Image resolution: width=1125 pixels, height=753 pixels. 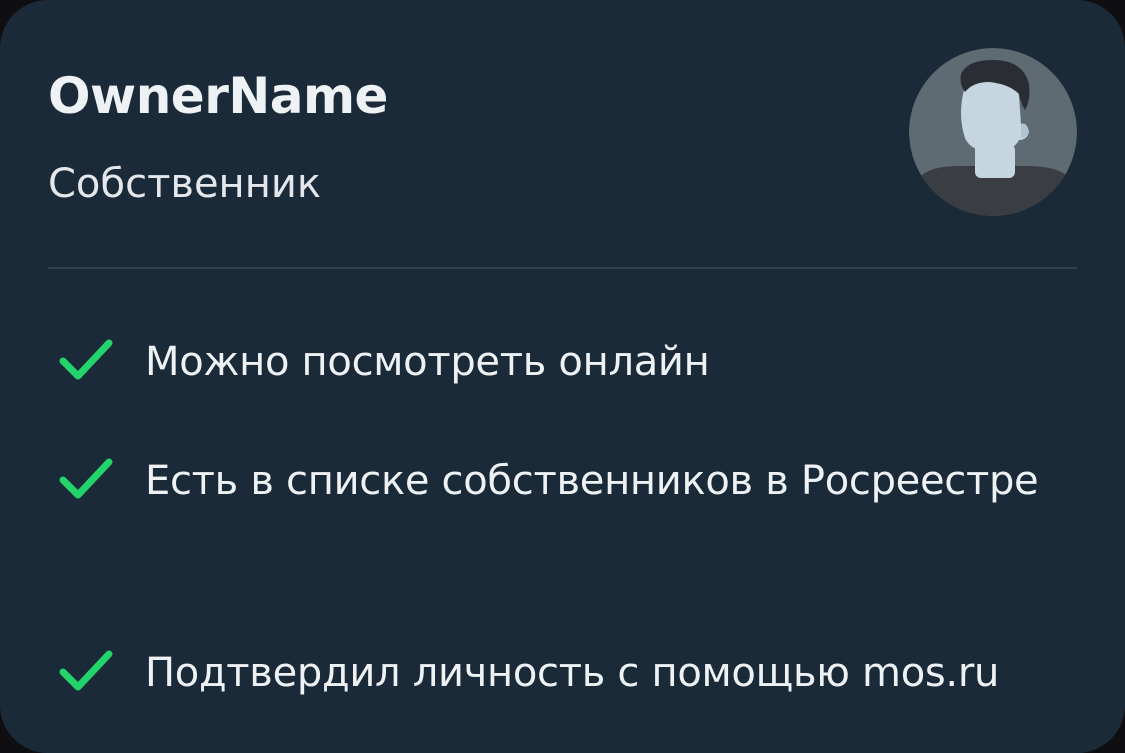 What do you see at coordinates (572, 673) in the screenshot?
I see `feature-text: Подтвердил личность с помощью mos.ru` at bounding box center [572, 673].